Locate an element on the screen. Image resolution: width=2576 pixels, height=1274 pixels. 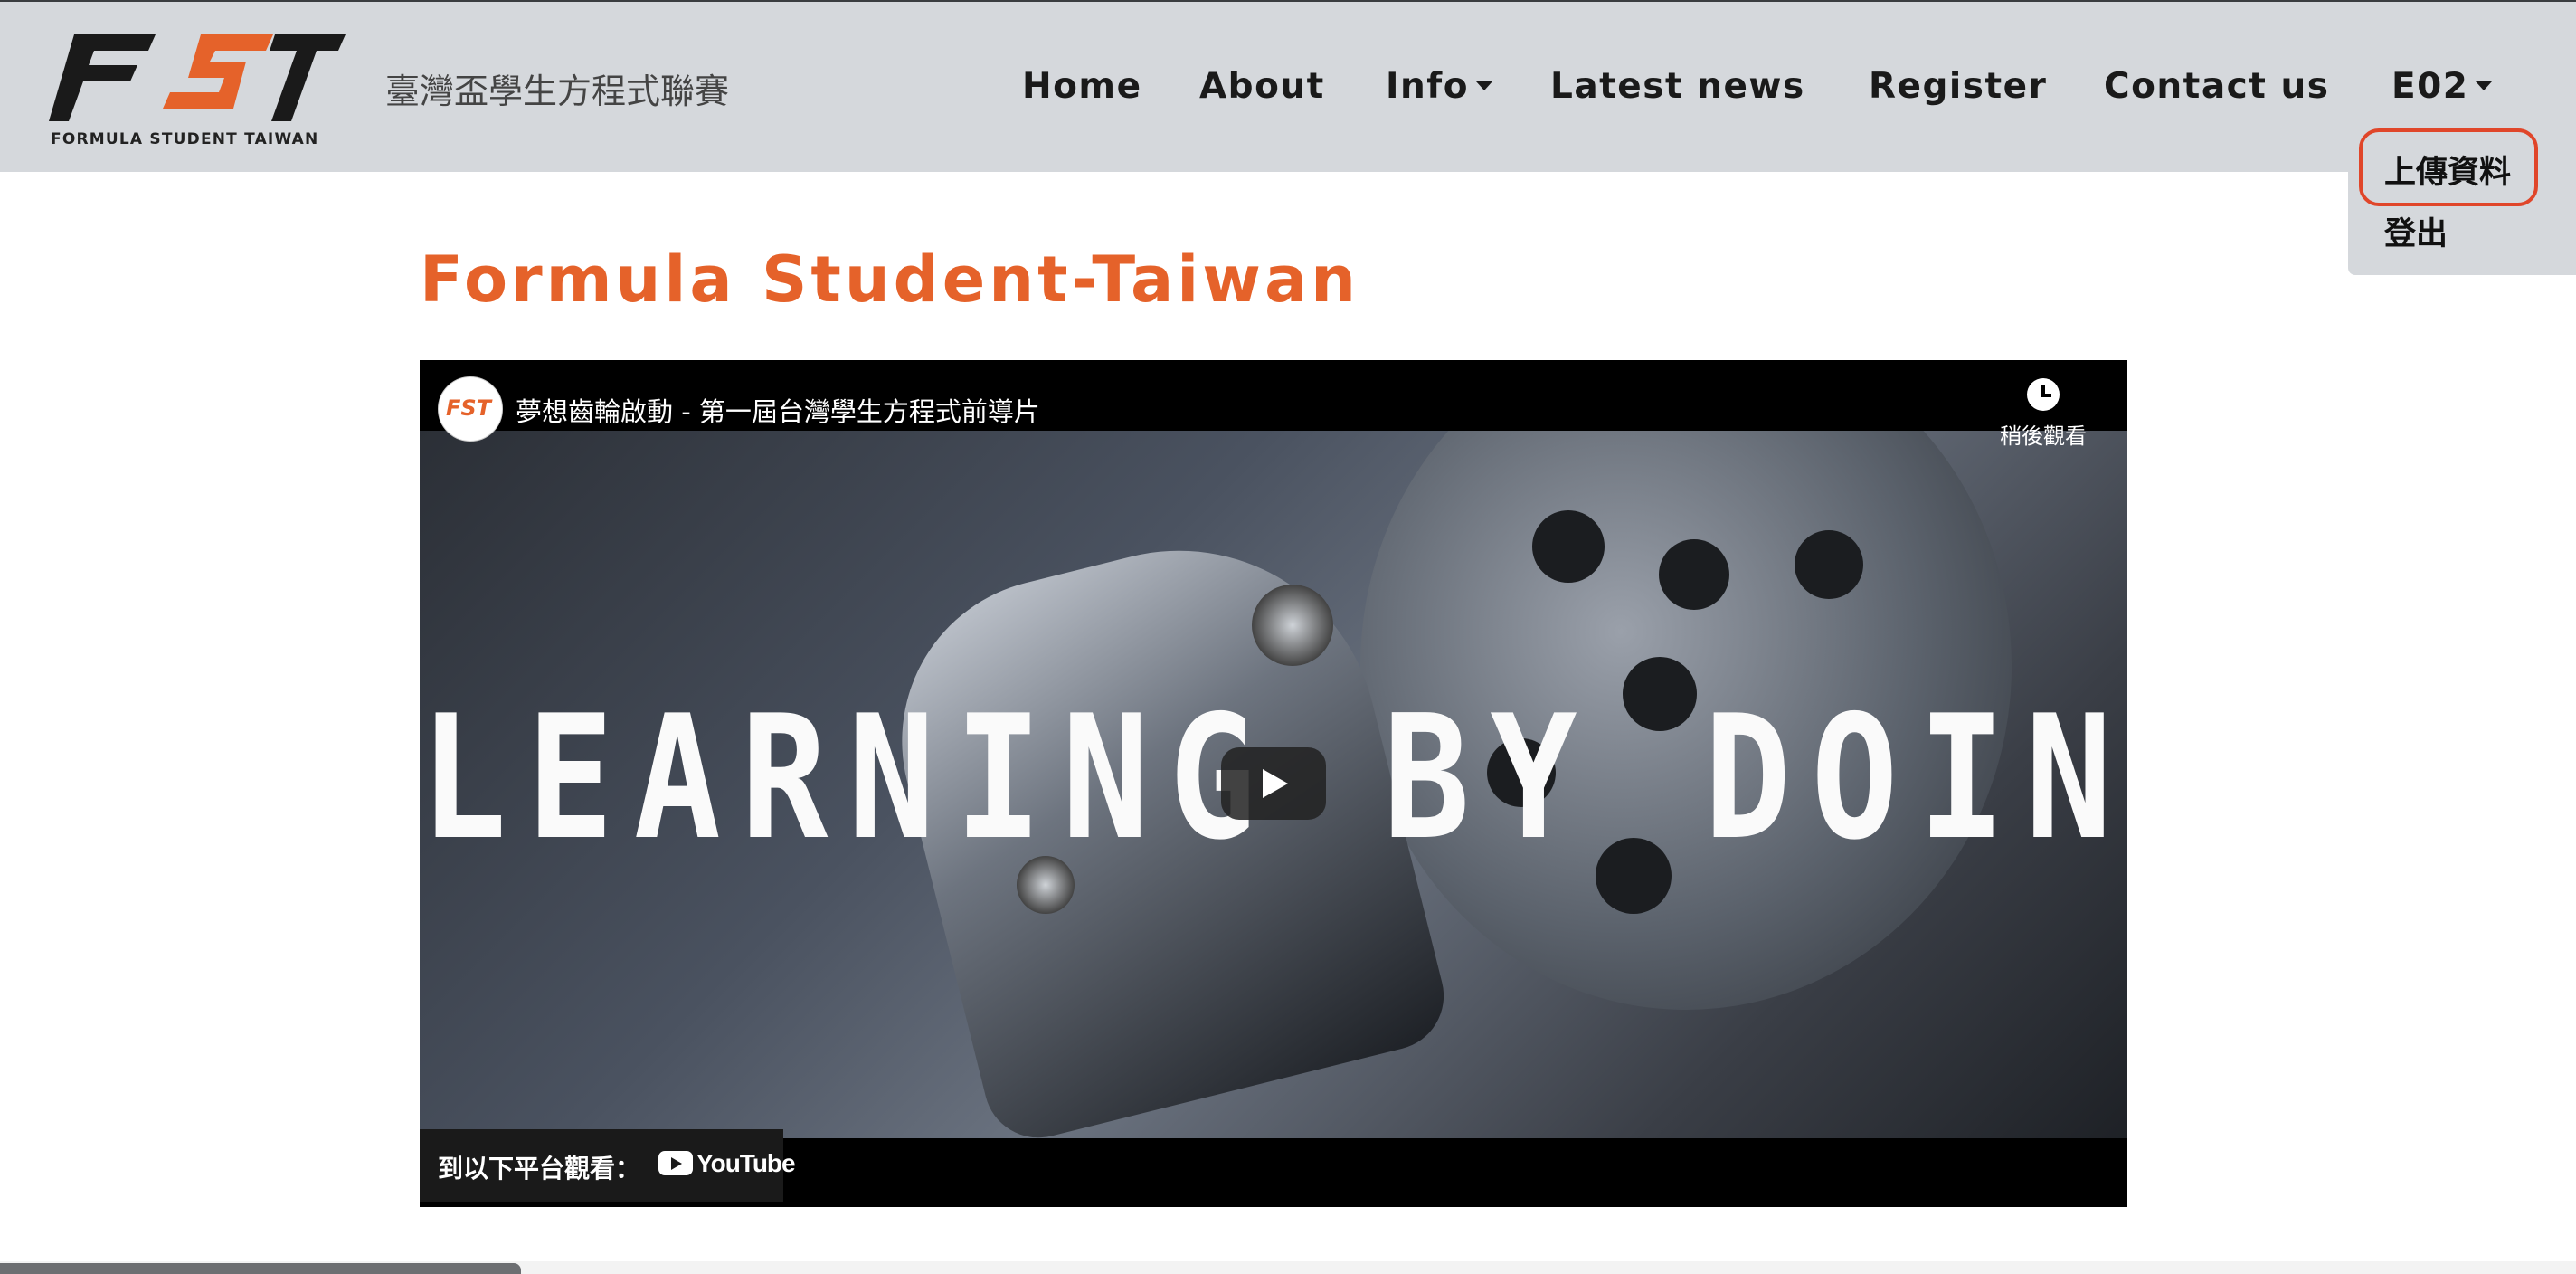
watch-on-youtube-button: 到以下平台觀看： YouTube is located at coordinates (608, 1165).